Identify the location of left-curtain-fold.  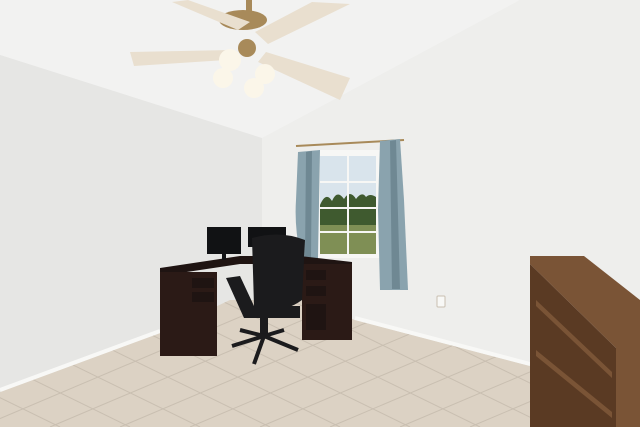
(308, 205).